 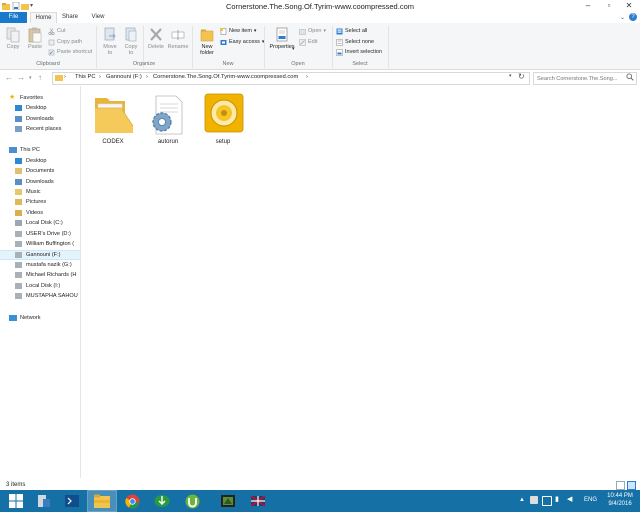 I want to click on open-button: Open ▾, so click(x=312, y=31).